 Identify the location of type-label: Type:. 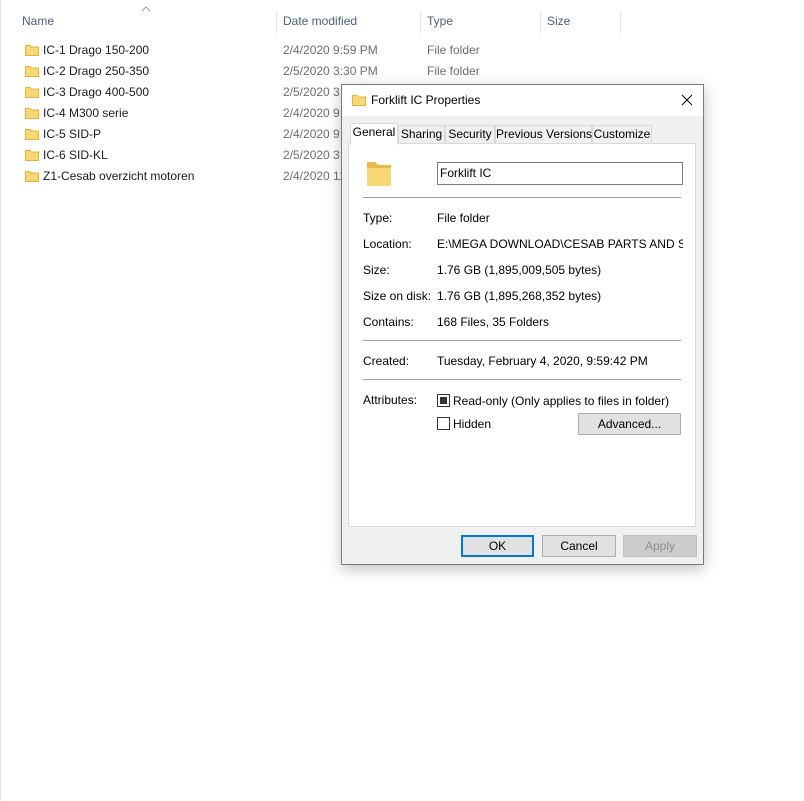
(378, 218).